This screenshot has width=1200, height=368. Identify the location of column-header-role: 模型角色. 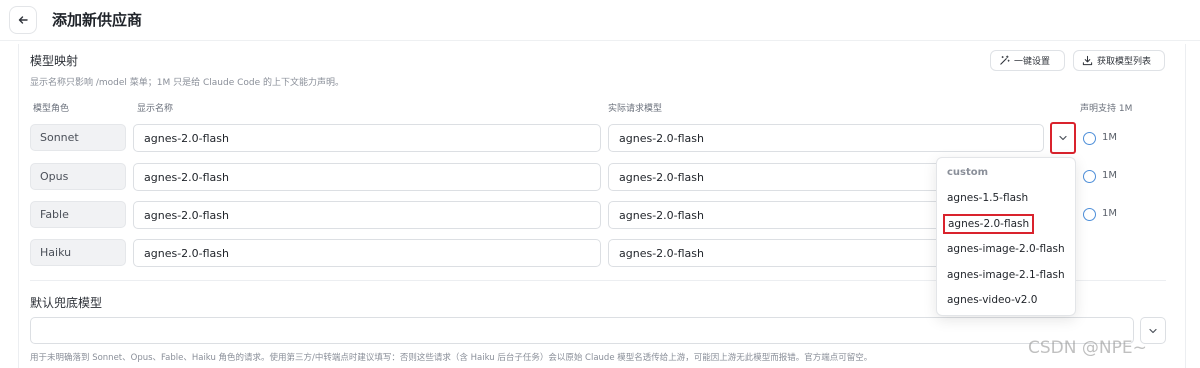
(51, 109).